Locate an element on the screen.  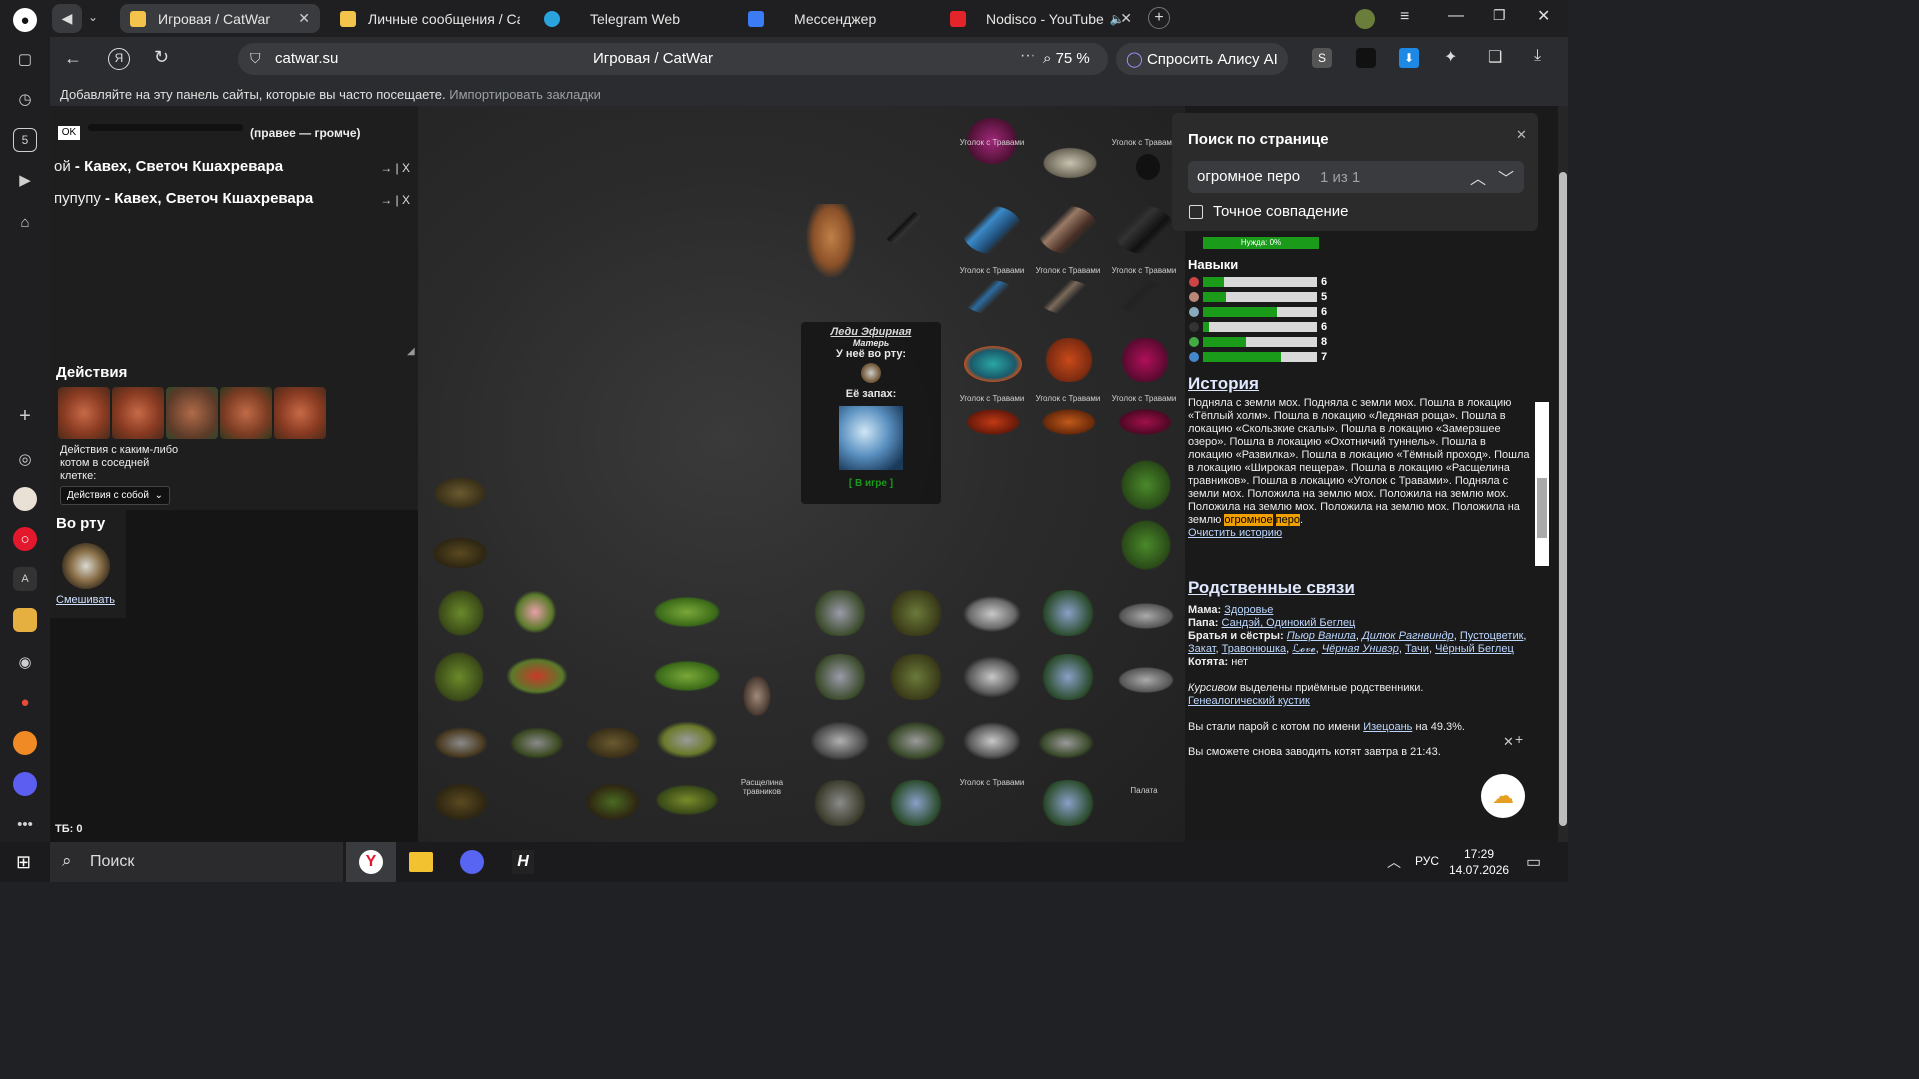
close-window-icon: ✕ is located at coordinates (1543, 16).